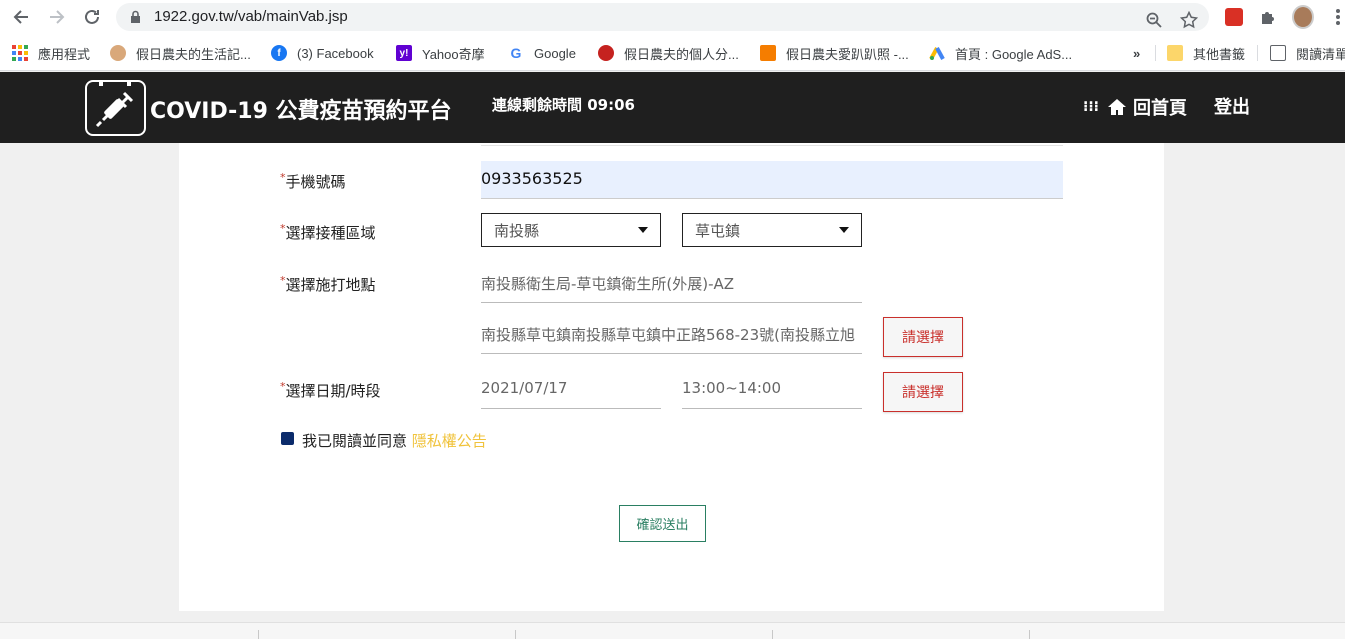  Describe the element at coordinates (772, 180) in the screenshot. I see `phone-input: 0933563525` at that location.